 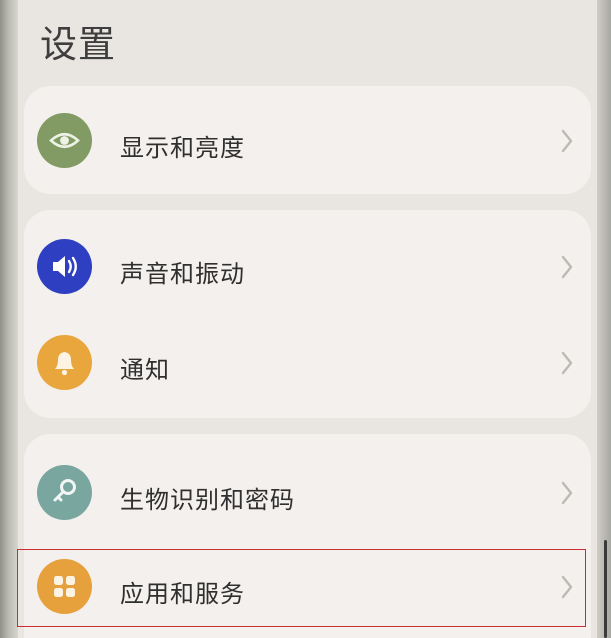 I want to click on settings-item-label: 声音和振动, so click(x=182, y=274).